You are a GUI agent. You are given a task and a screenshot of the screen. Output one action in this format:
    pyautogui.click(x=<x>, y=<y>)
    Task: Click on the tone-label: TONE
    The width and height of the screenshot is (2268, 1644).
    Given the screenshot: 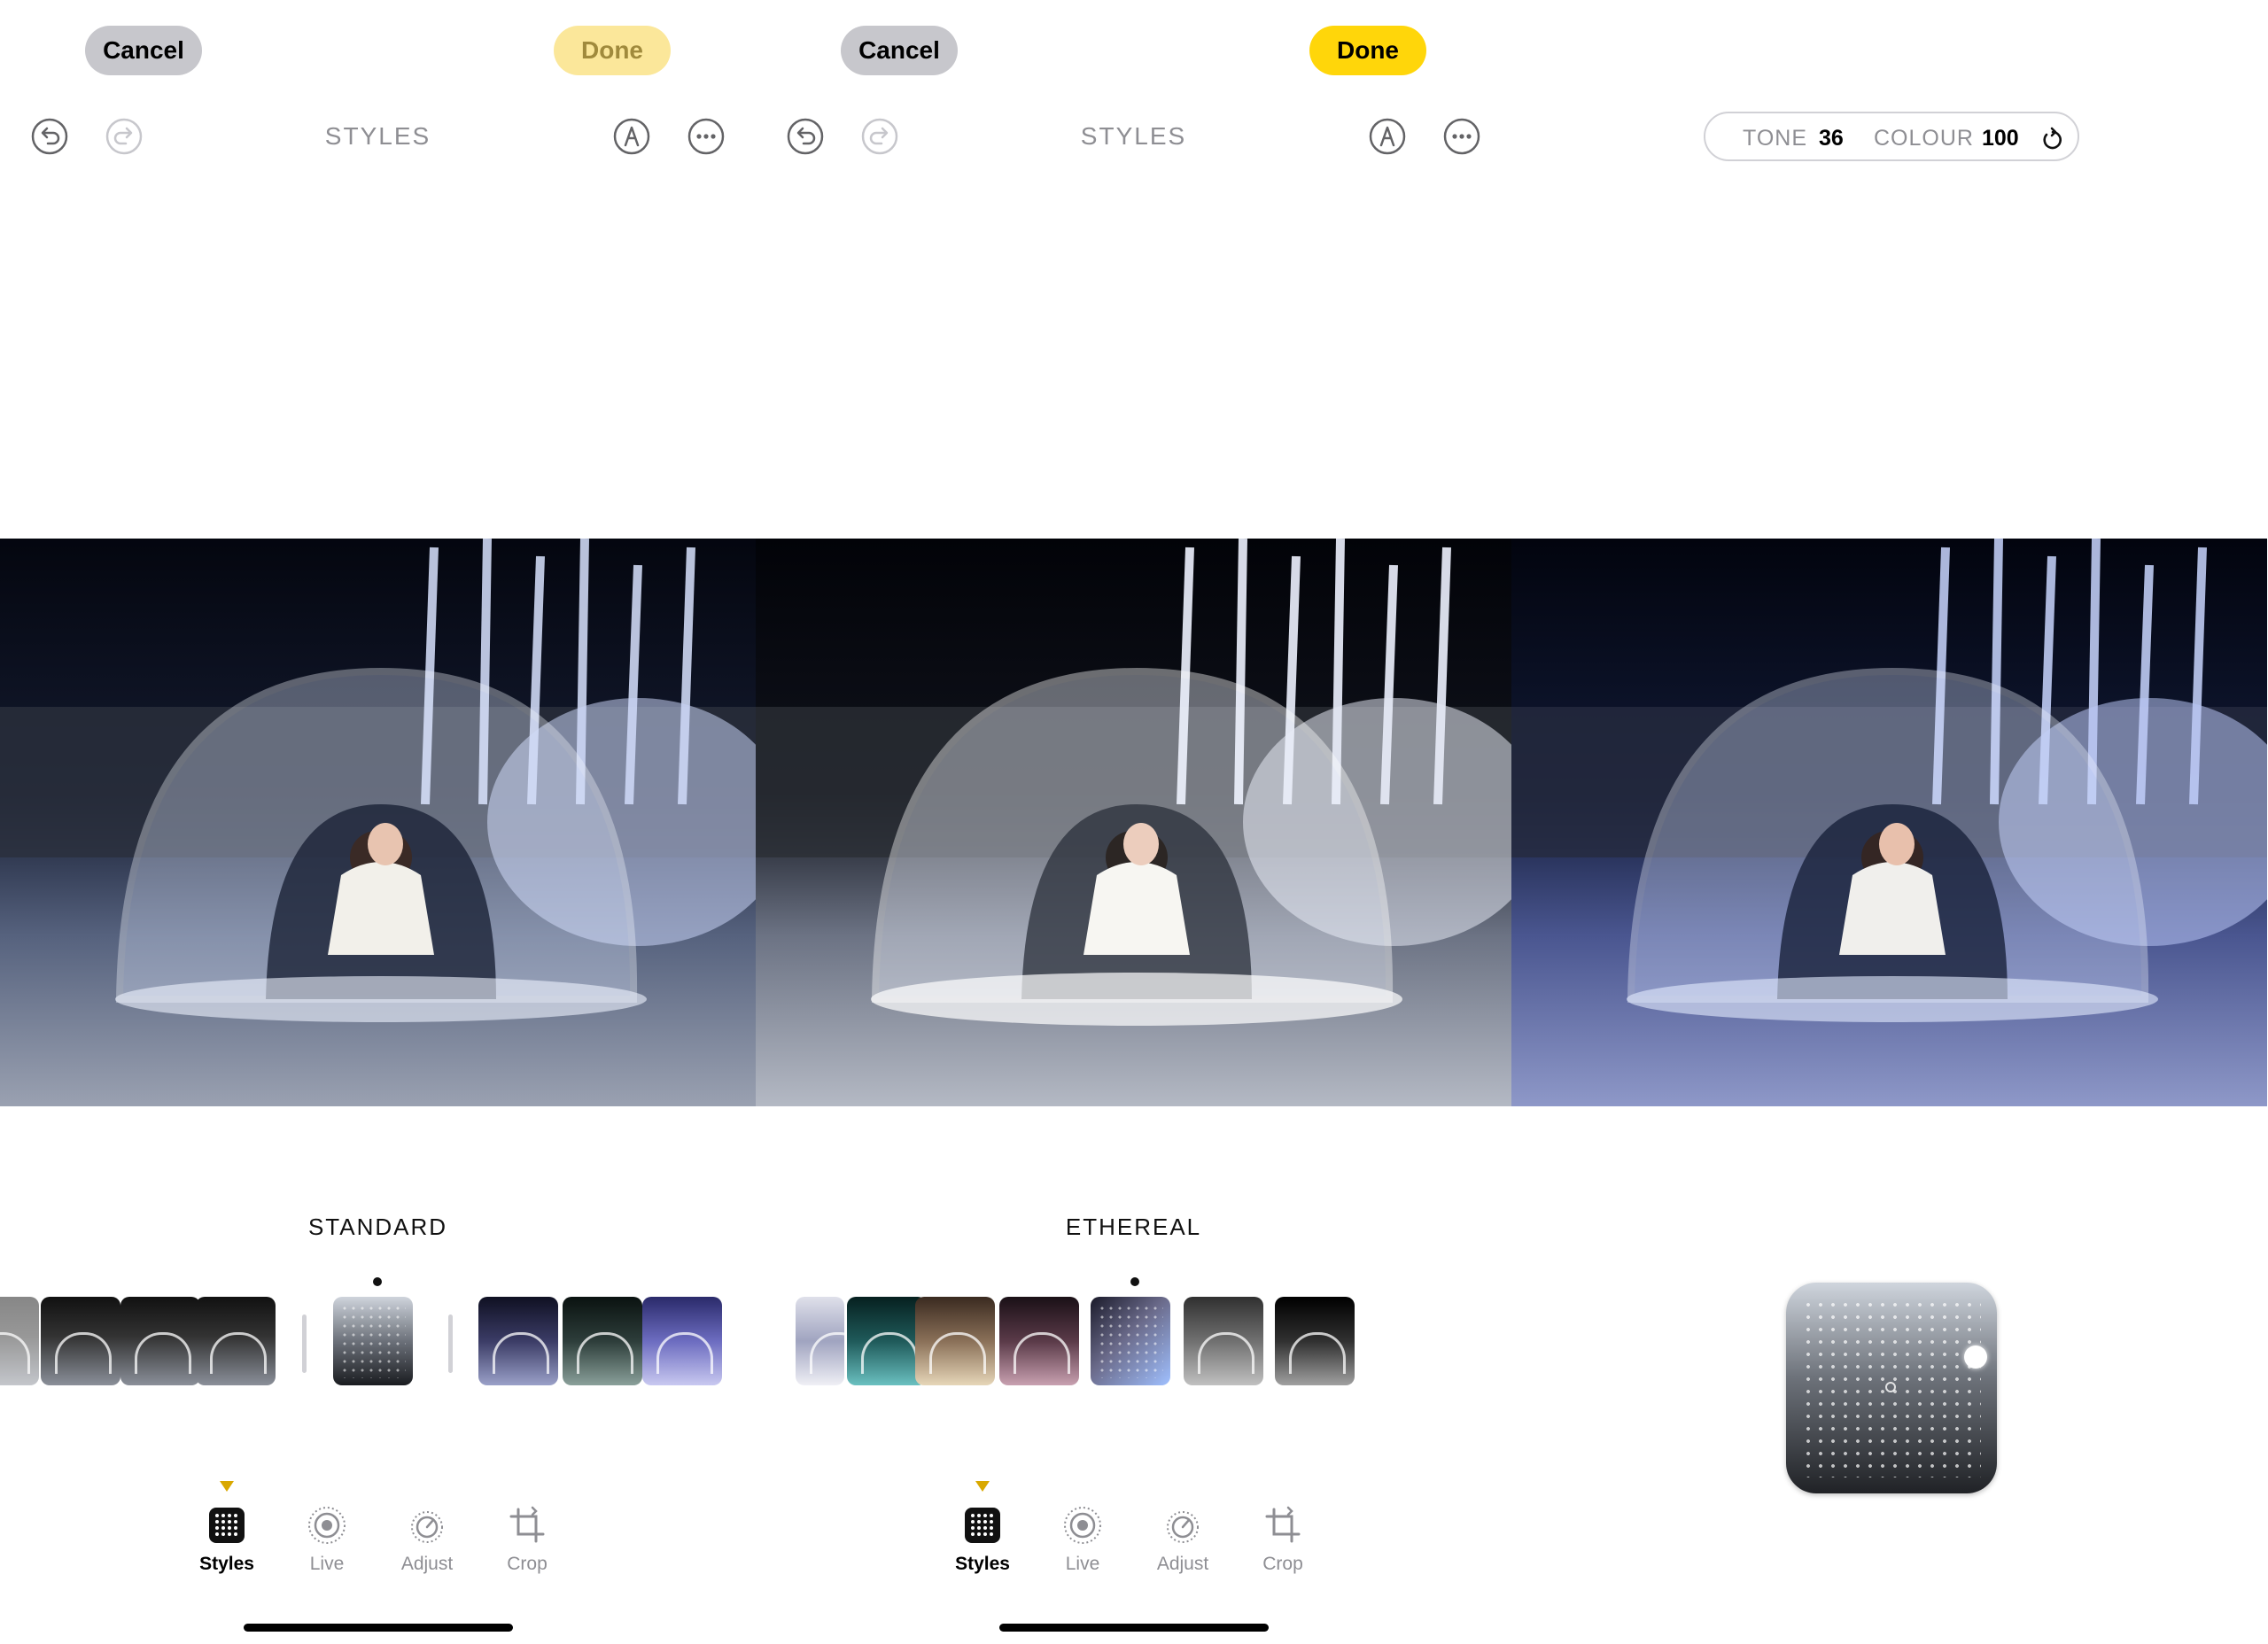 What is the action you would take?
    pyautogui.click(x=1775, y=138)
    